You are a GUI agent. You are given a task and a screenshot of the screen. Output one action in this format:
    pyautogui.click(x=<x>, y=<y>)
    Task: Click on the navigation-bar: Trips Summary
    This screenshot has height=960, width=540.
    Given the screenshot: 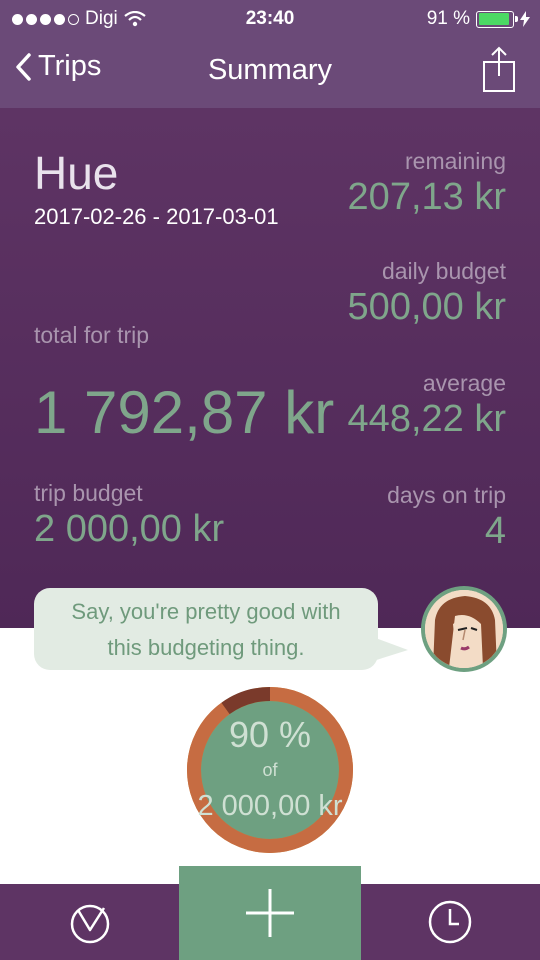 What is the action you would take?
    pyautogui.click(x=270, y=73)
    